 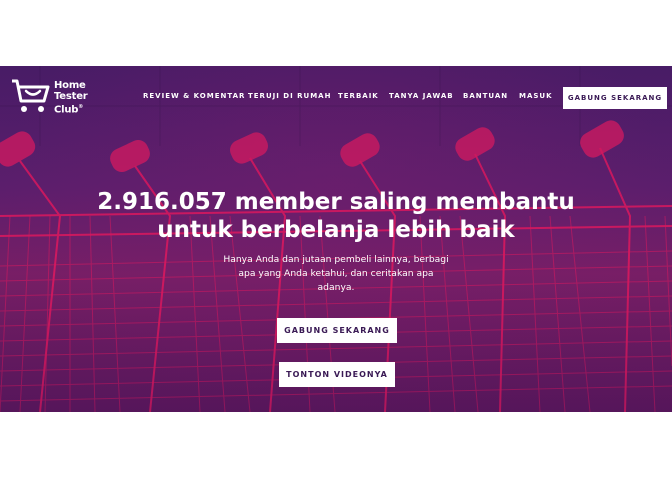 What do you see at coordinates (536, 96) in the screenshot?
I see `nav-item-masuk: MASUK` at bounding box center [536, 96].